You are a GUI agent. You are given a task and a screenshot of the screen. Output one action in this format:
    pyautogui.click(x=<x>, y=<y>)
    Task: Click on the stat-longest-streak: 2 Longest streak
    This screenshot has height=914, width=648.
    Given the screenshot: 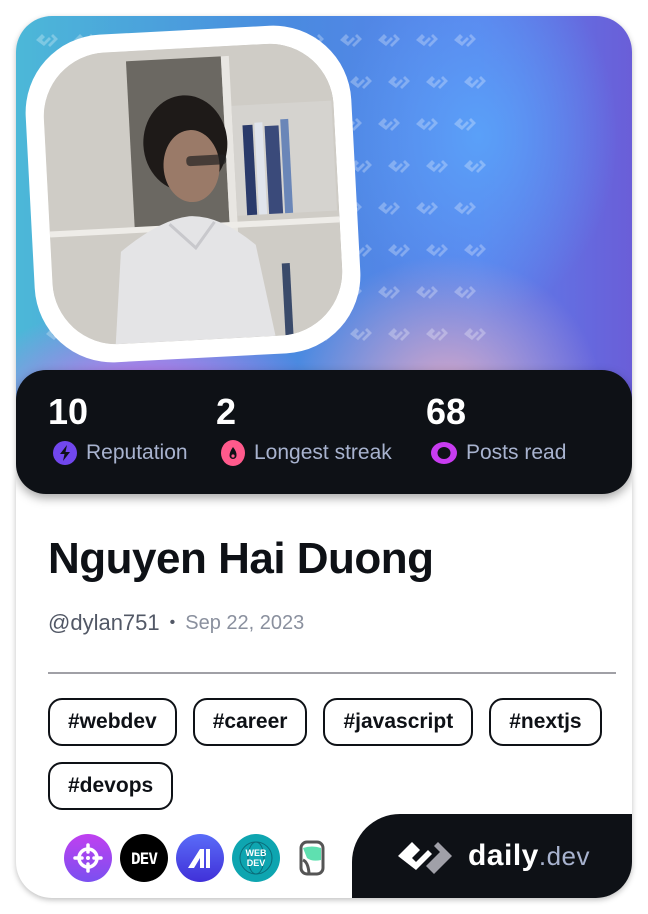 What is the action you would take?
    pyautogui.click(x=295, y=429)
    